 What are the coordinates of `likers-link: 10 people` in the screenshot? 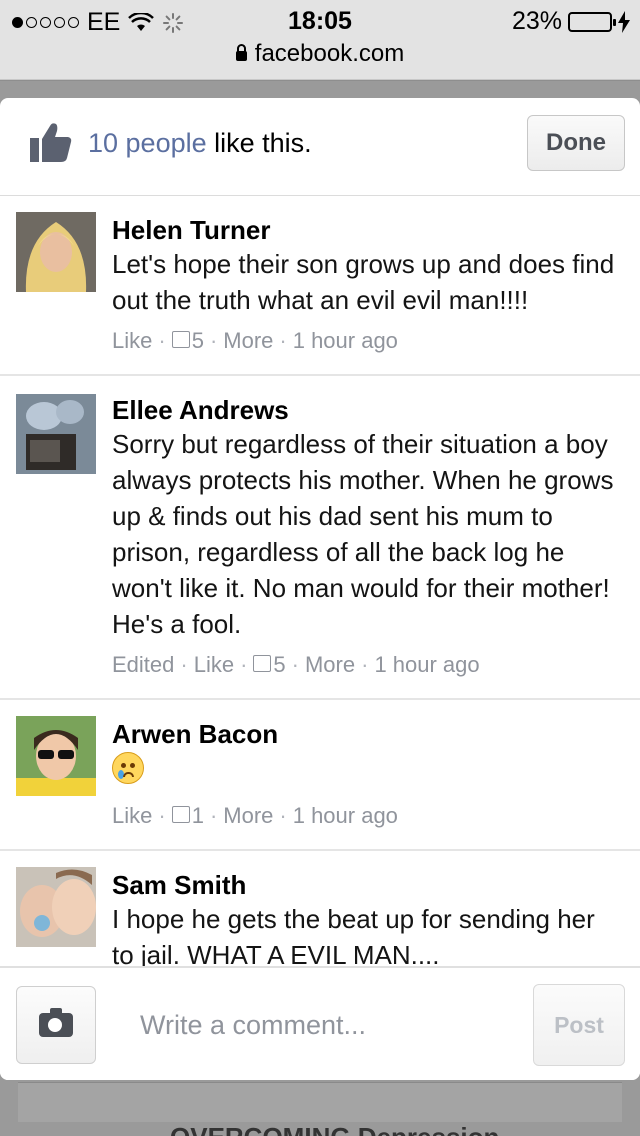 It's located at (147, 143).